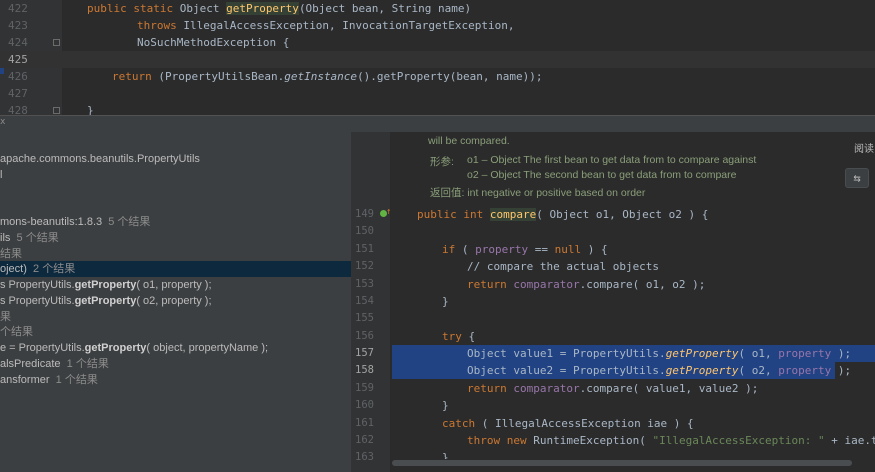  What do you see at coordinates (175, 364) in the screenshot?
I see `tree-node-class: alsPredicate 1 个结果` at bounding box center [175, 364].